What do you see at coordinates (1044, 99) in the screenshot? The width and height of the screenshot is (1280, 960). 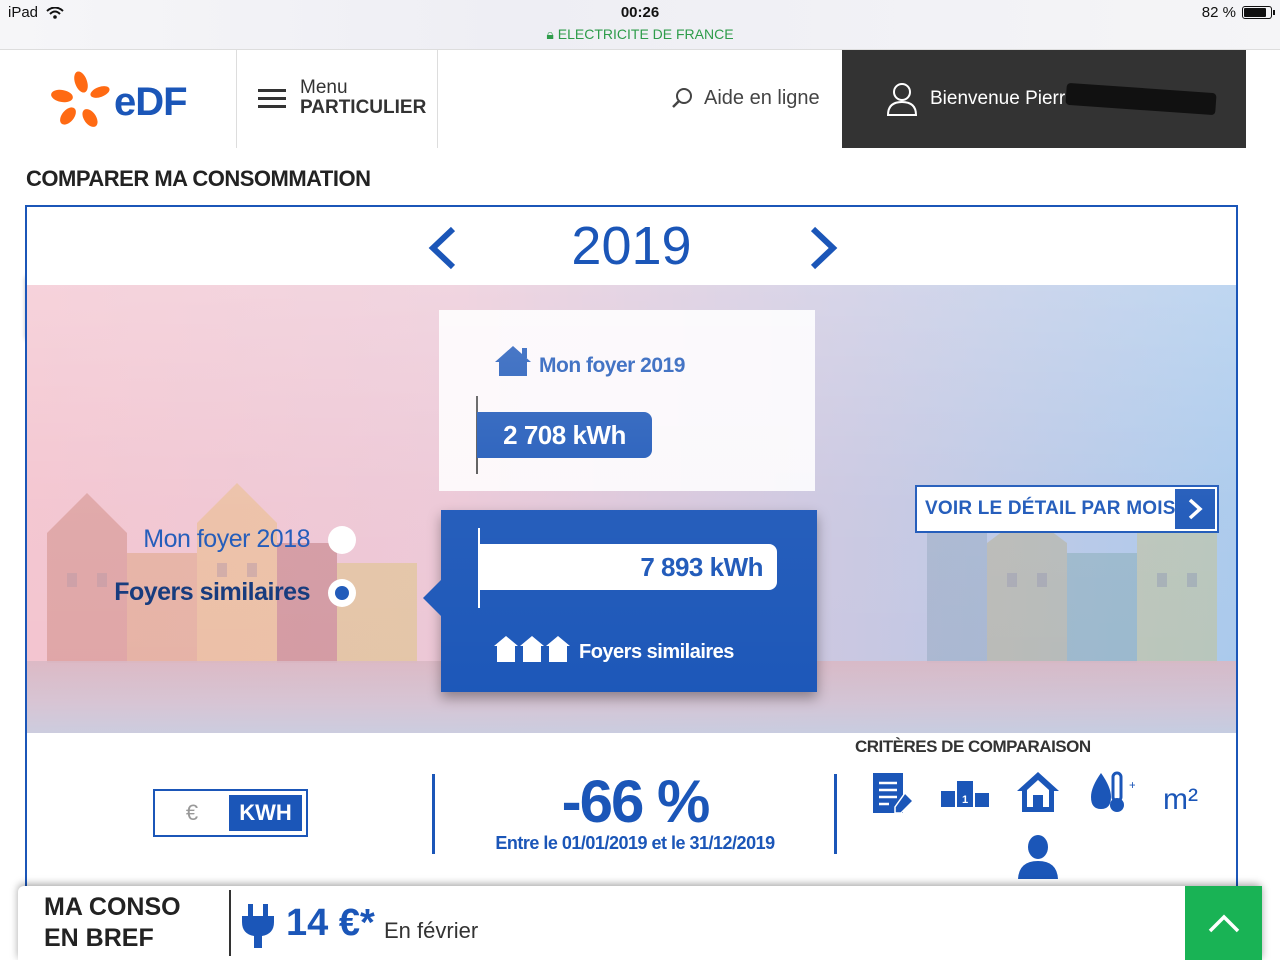 I see `account-button: Bienvenue Pierre C.` at bounding box center [1044, 99].